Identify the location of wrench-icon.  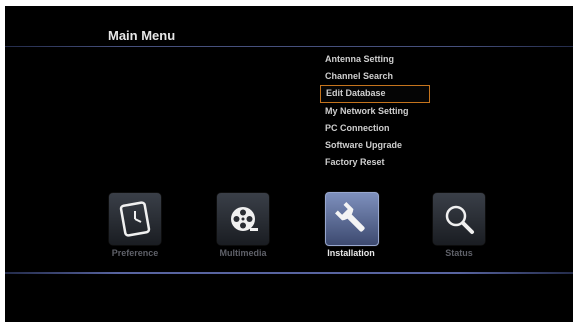
(350, 217).